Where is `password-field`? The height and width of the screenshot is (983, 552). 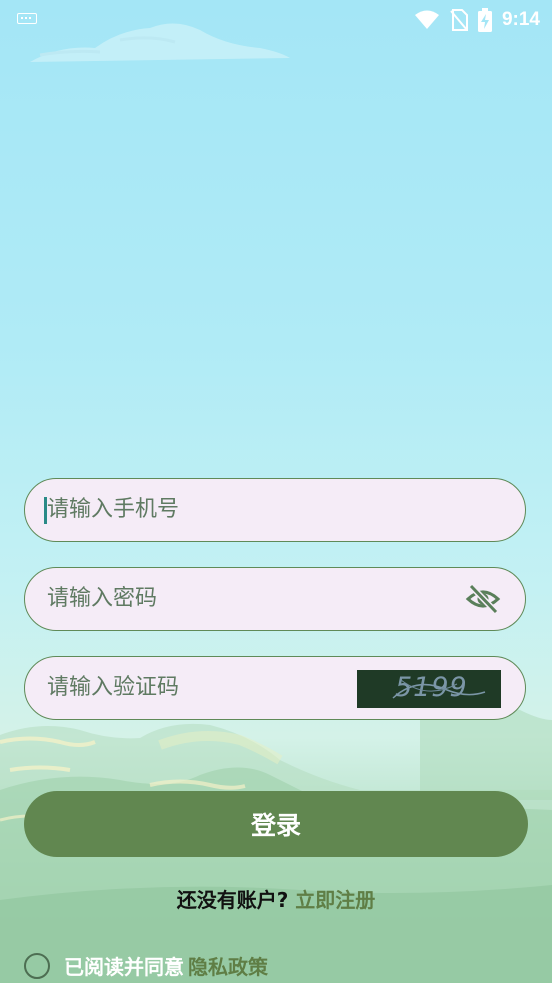 password-field is located at coordinates (275, 599).